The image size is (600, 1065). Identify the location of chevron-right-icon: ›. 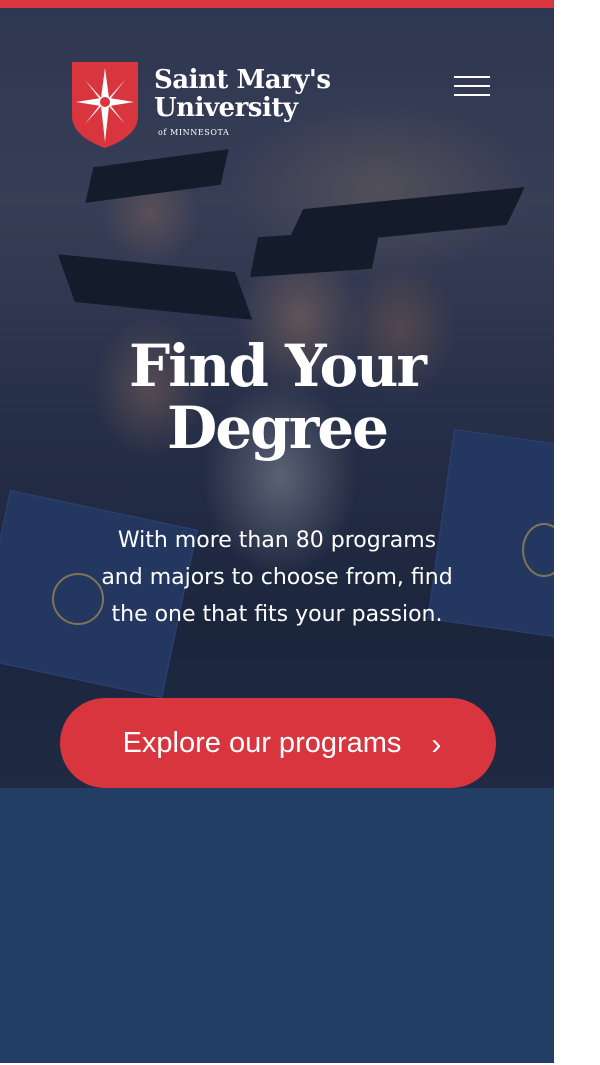
(436, 744).